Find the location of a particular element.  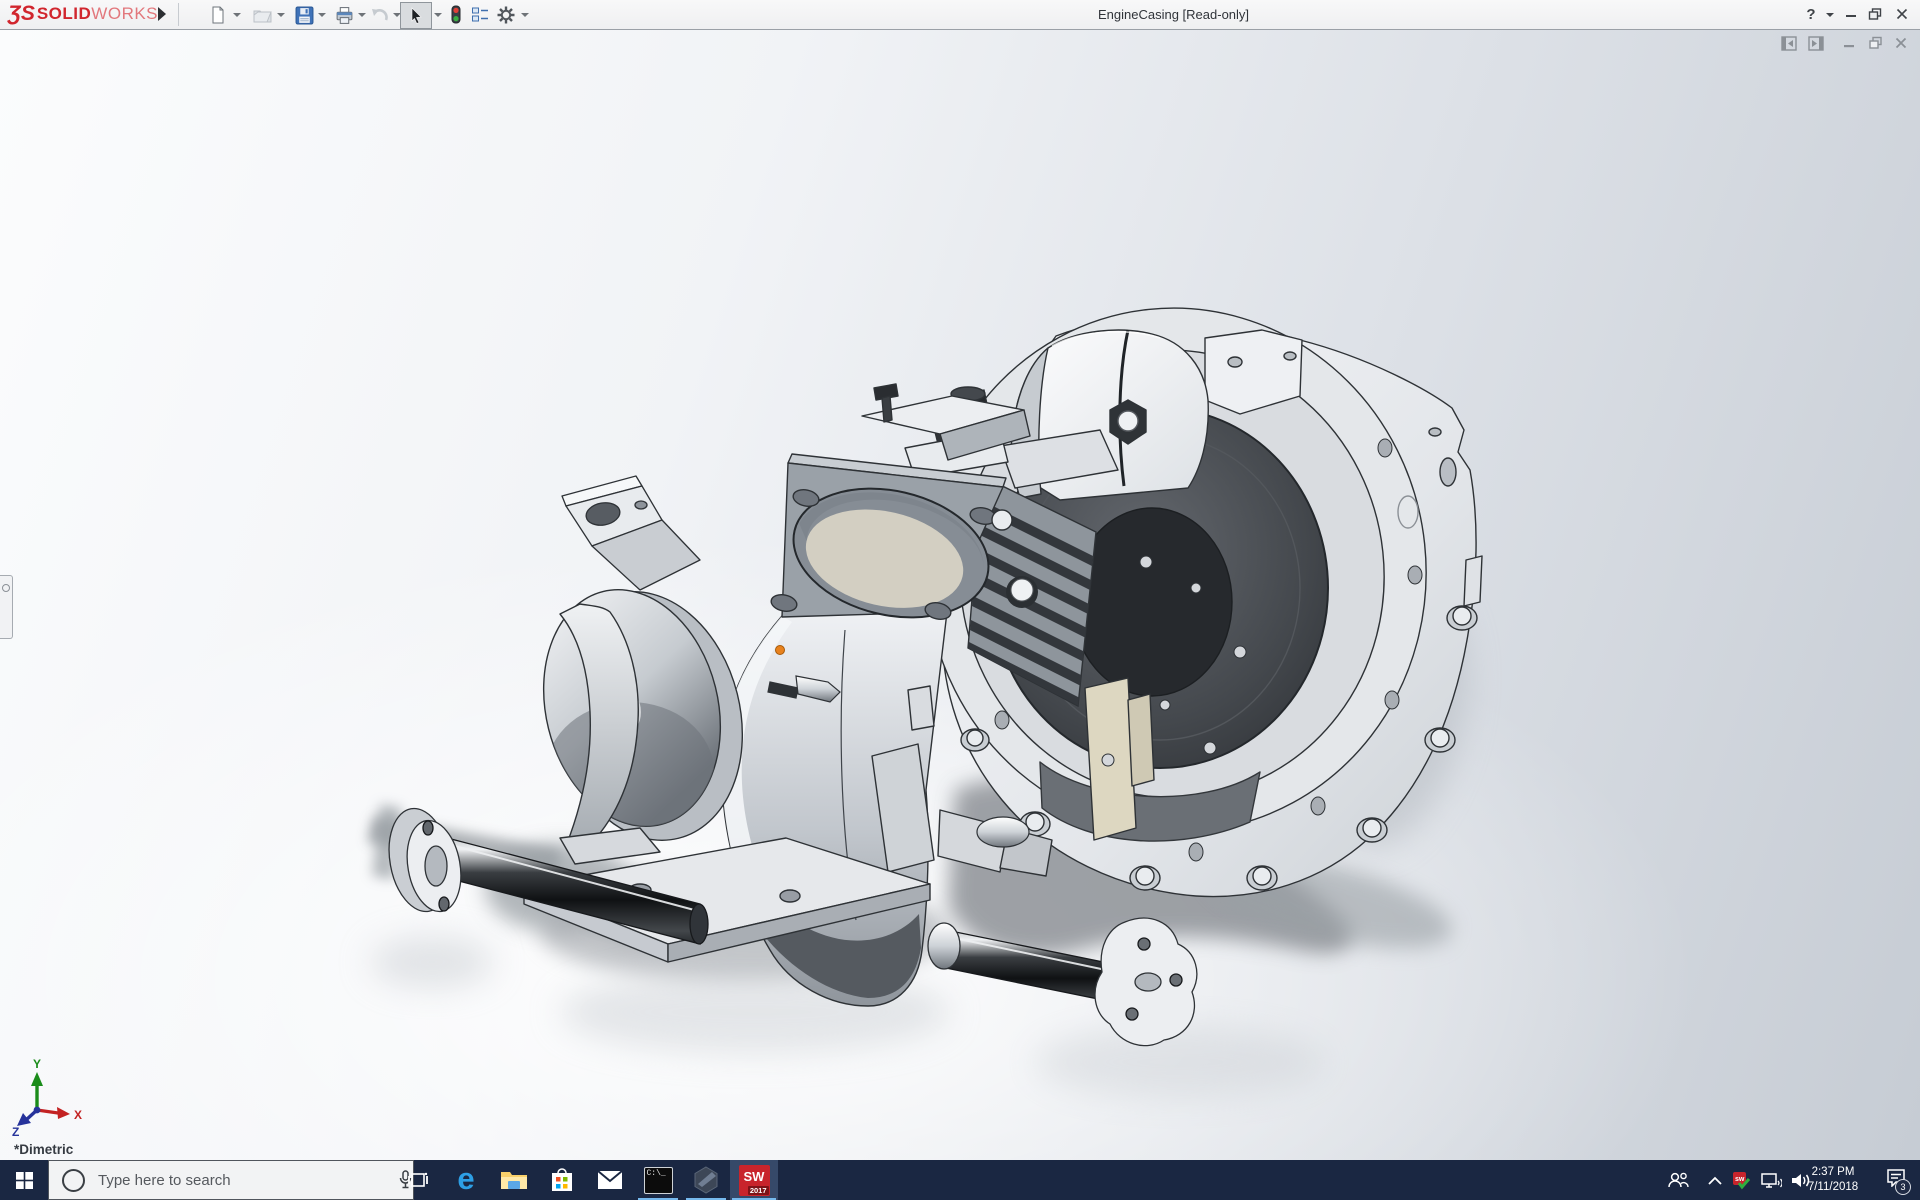

toolbar-separator is located at coordinates (178, 14).